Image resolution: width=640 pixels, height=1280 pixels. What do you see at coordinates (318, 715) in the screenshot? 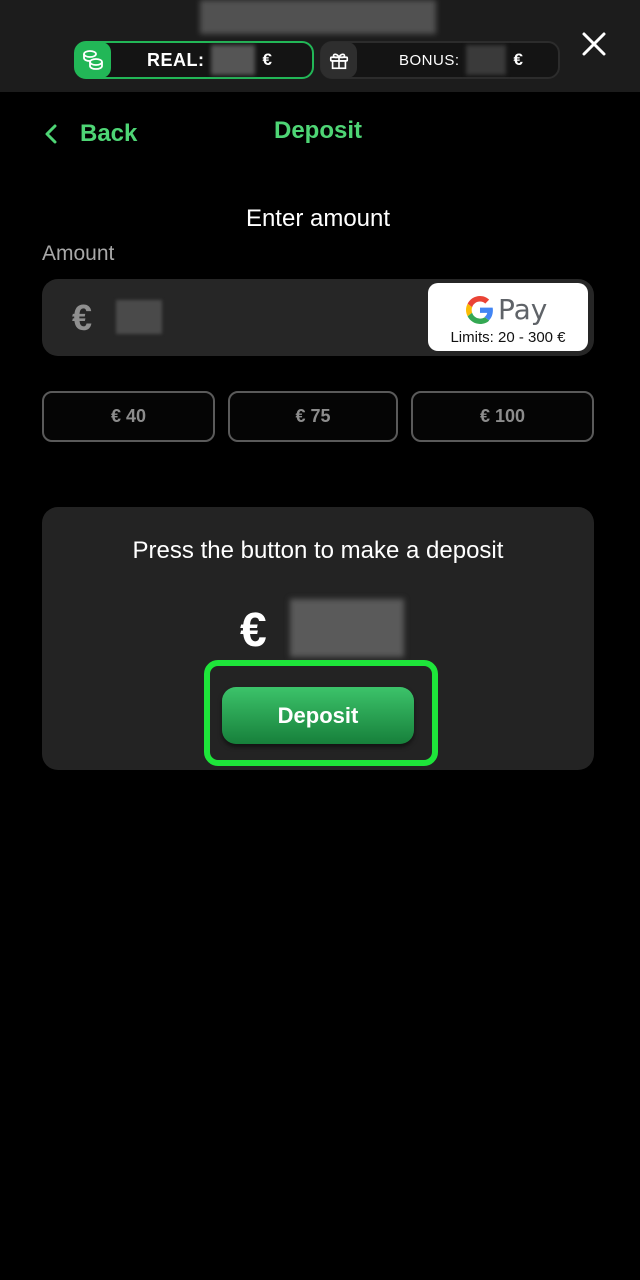
I see `deposit-button: Deposit` at bounding box center [318, 715].